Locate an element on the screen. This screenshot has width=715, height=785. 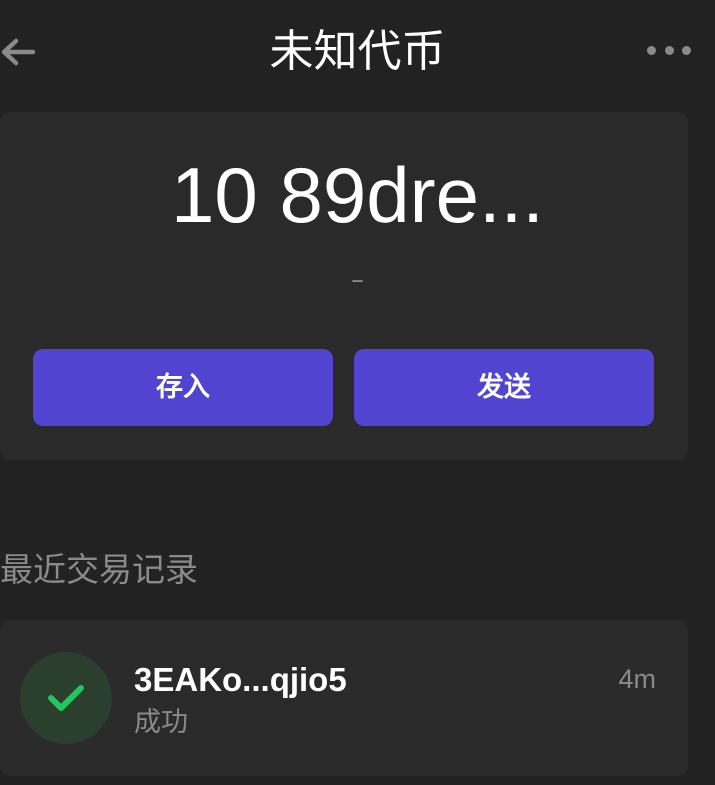
send-button: 发送 is located at coordinates (504, 387).